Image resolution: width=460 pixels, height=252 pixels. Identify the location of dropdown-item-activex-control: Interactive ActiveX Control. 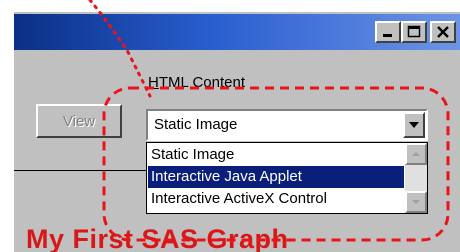
(276, 199).